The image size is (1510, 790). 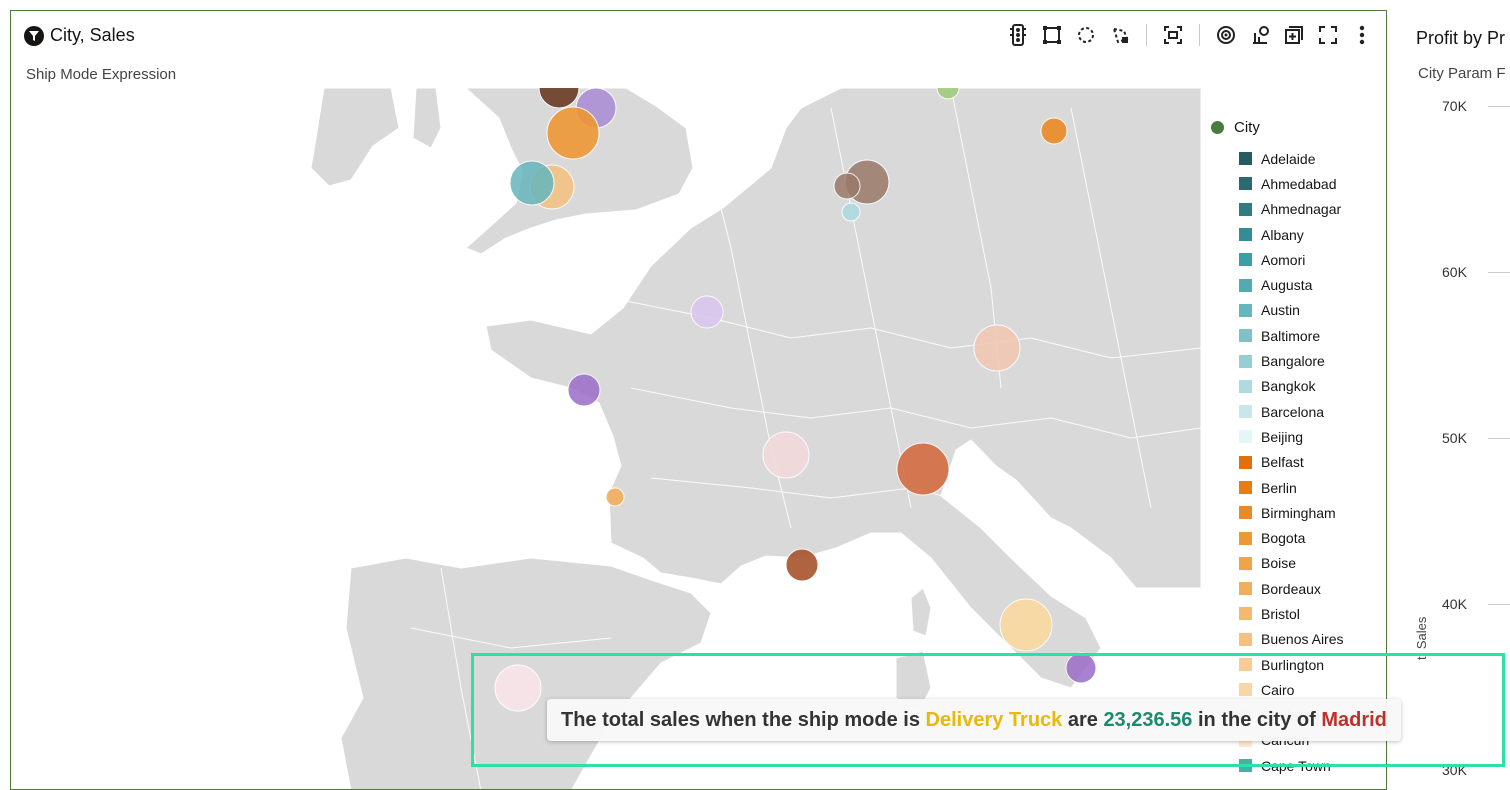 What do you see at coordinates (1120, 35) in the screenshot?
I see `lasso-select-icon` at bounding box center [1120, 35].